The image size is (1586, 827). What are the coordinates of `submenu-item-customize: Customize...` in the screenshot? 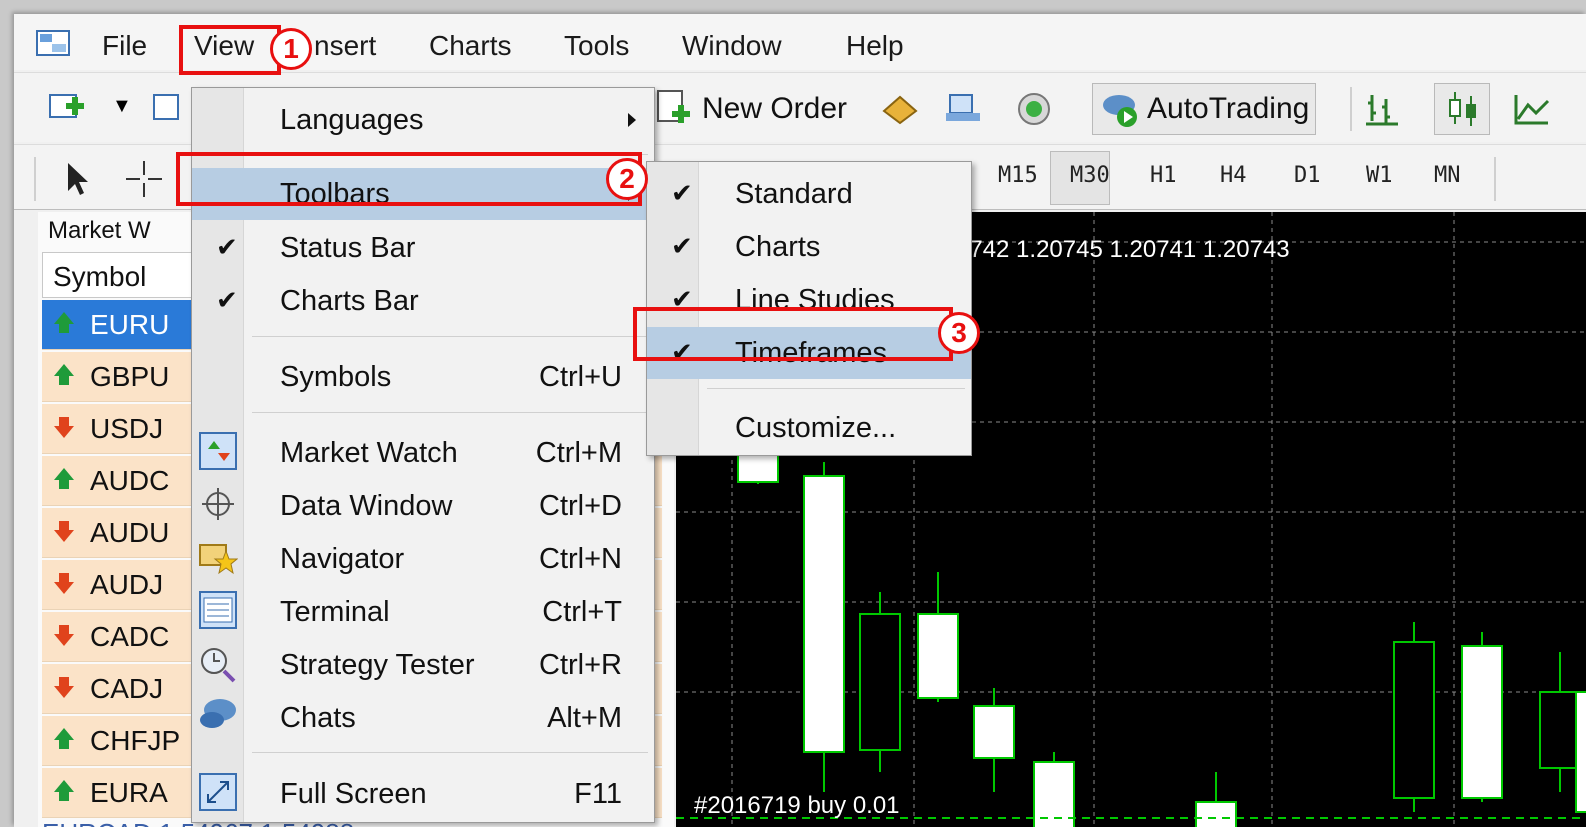 It's located at (809, 428).